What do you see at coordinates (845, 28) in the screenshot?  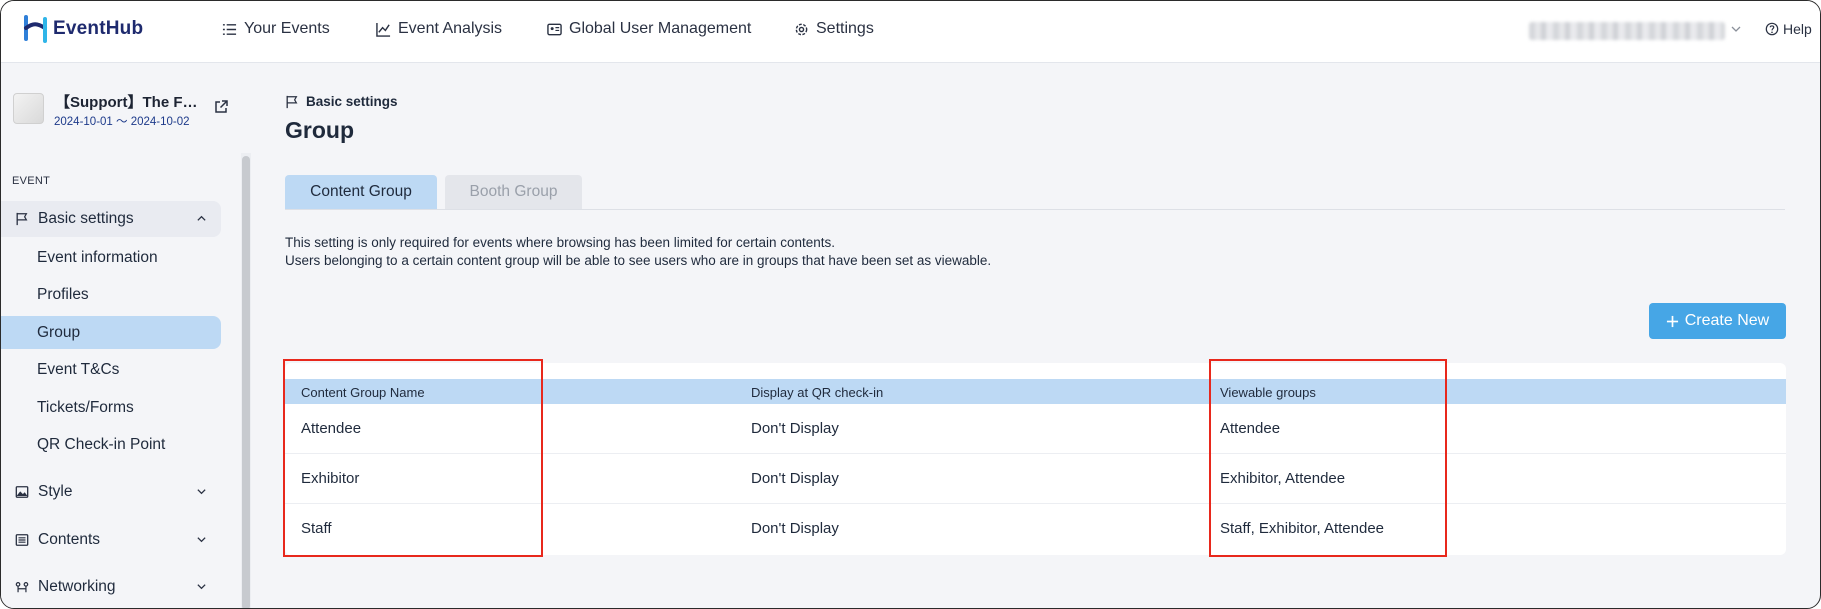 I see `nav-label: Settings` at bounding box center [845, 28].